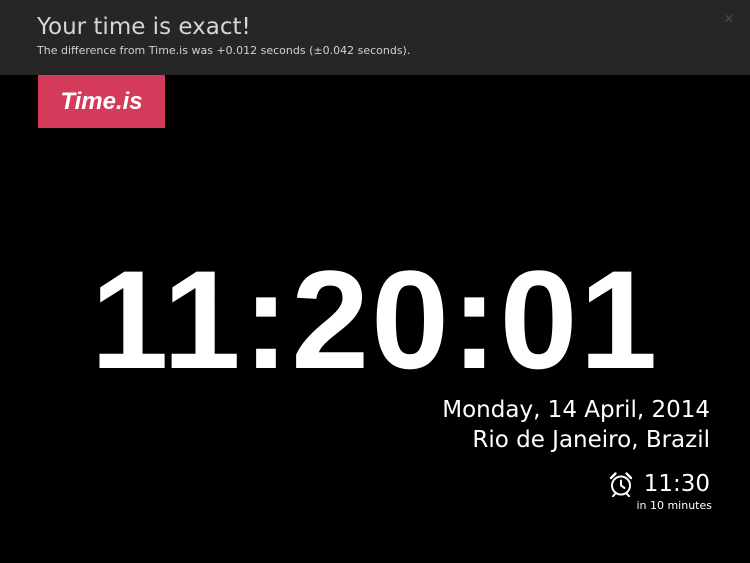  What do you see at coordinates (576, 440) in the screenshot?
I see `current-location: Rio de Janeiro, Brazil` at bounding box center [576, 440].